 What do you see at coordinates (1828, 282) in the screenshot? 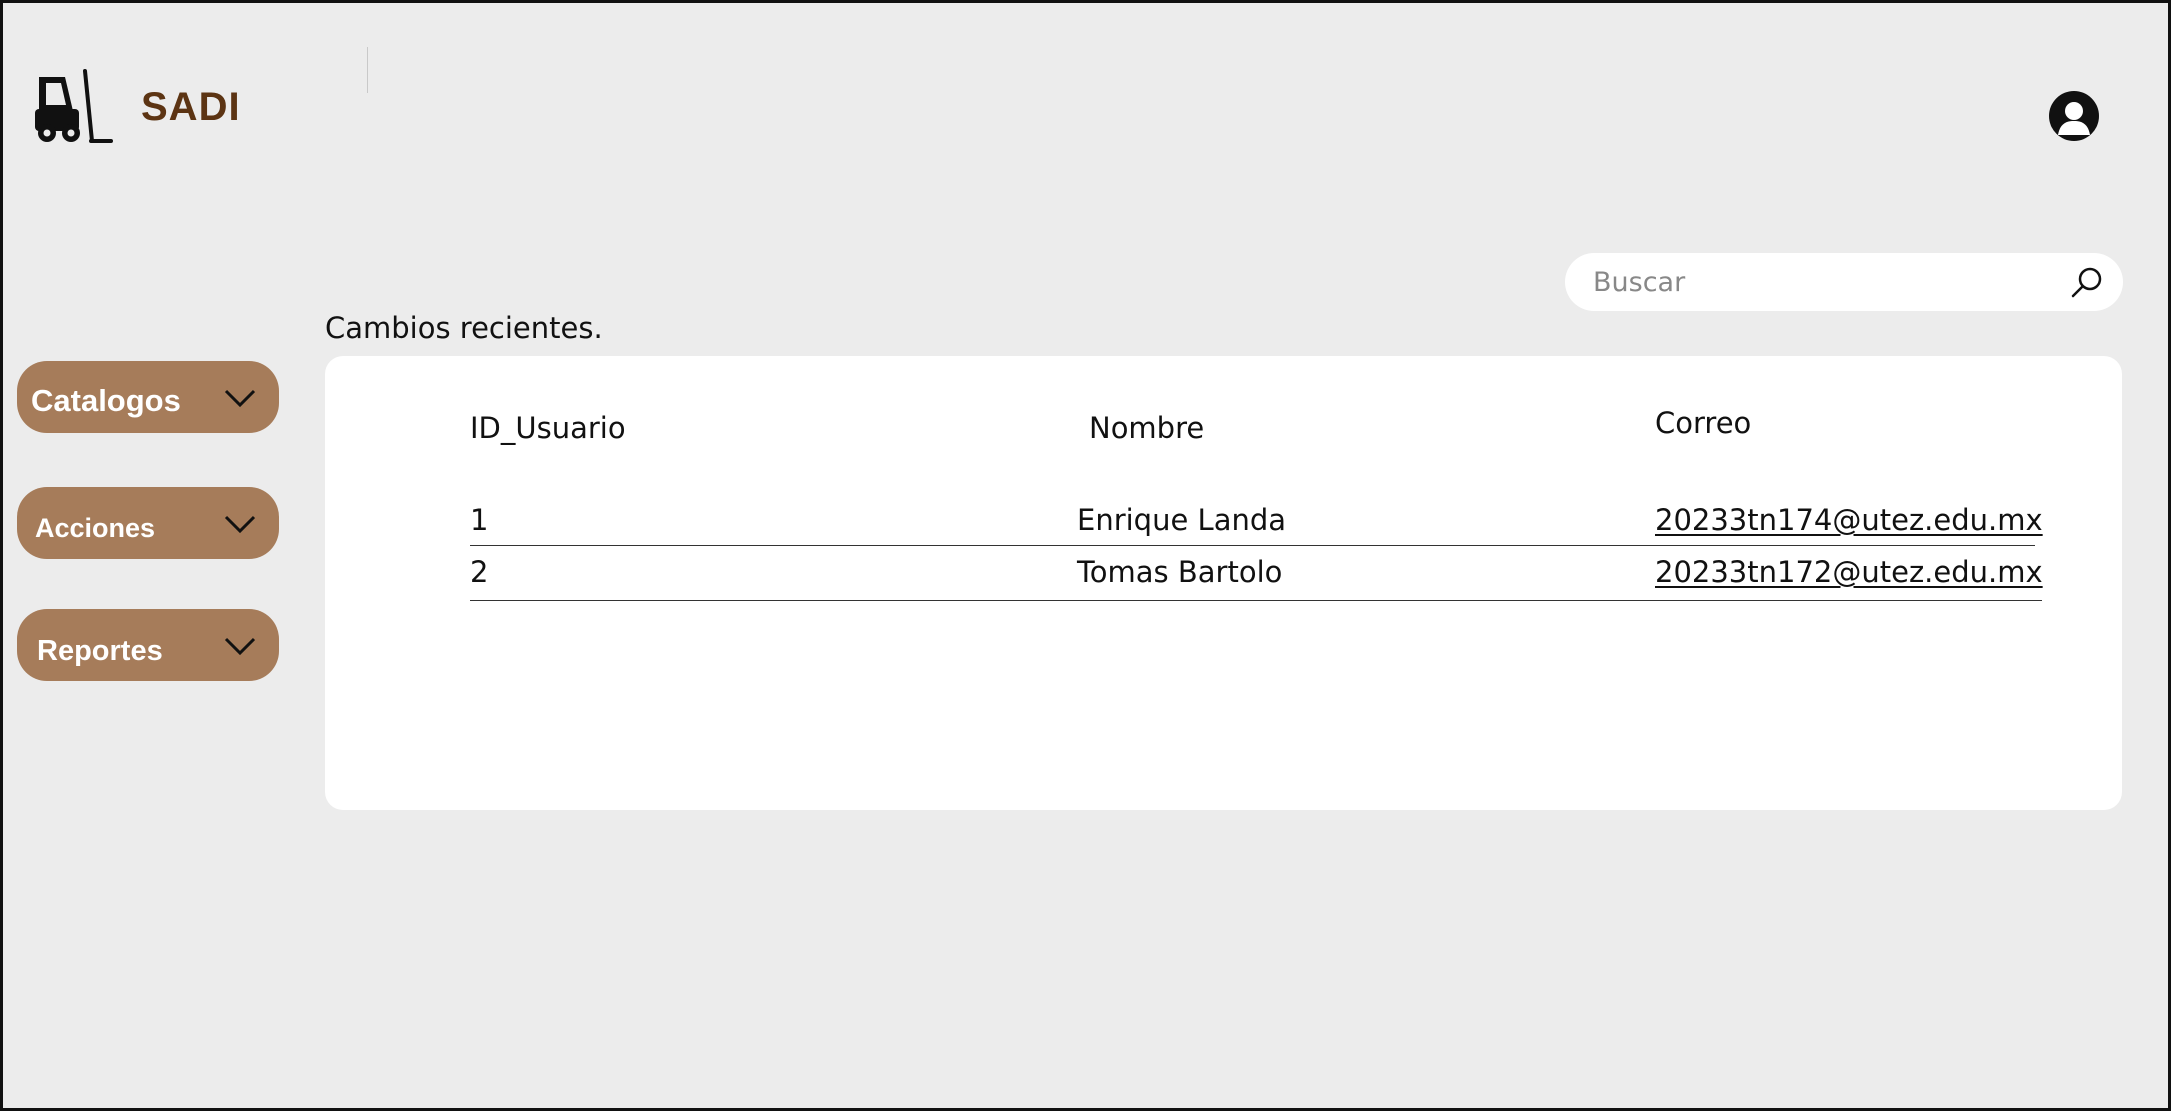
I see `search-input` at bounding box center [1828, 282].